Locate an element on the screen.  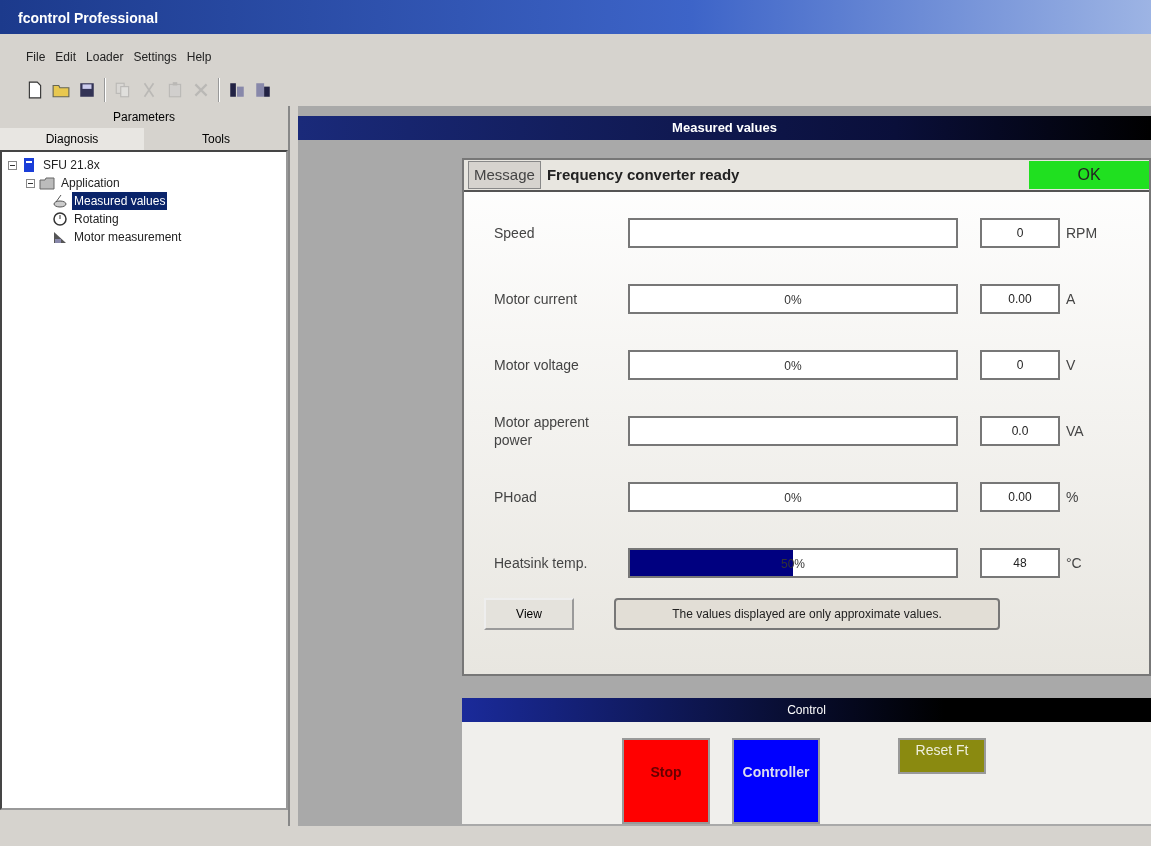
measure-label: Motor voltage is located at coordinates (537, 365).